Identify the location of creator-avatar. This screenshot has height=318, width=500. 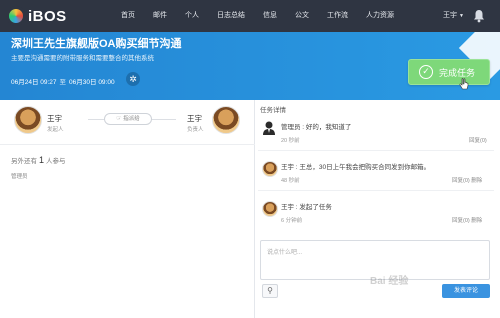
(28, 120).